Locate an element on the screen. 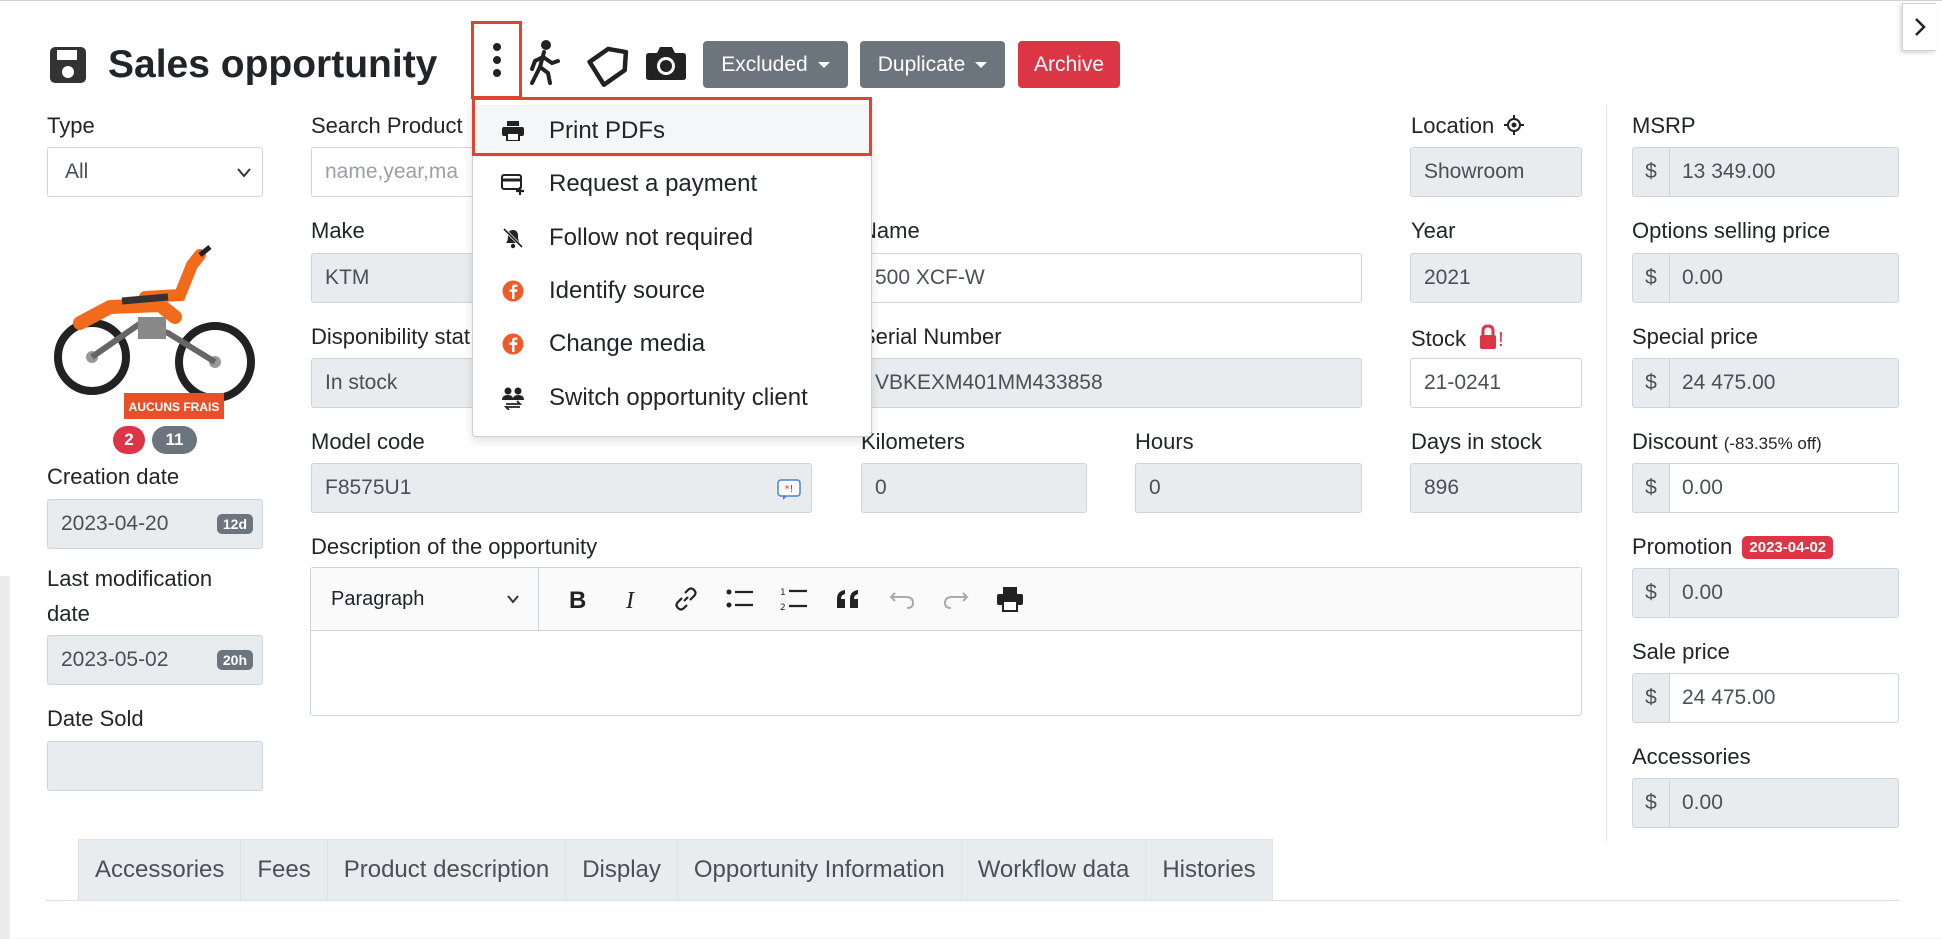 This screenshot has height=939, width=1942. hours-field: 0 is located at coordinates (1248, 488).